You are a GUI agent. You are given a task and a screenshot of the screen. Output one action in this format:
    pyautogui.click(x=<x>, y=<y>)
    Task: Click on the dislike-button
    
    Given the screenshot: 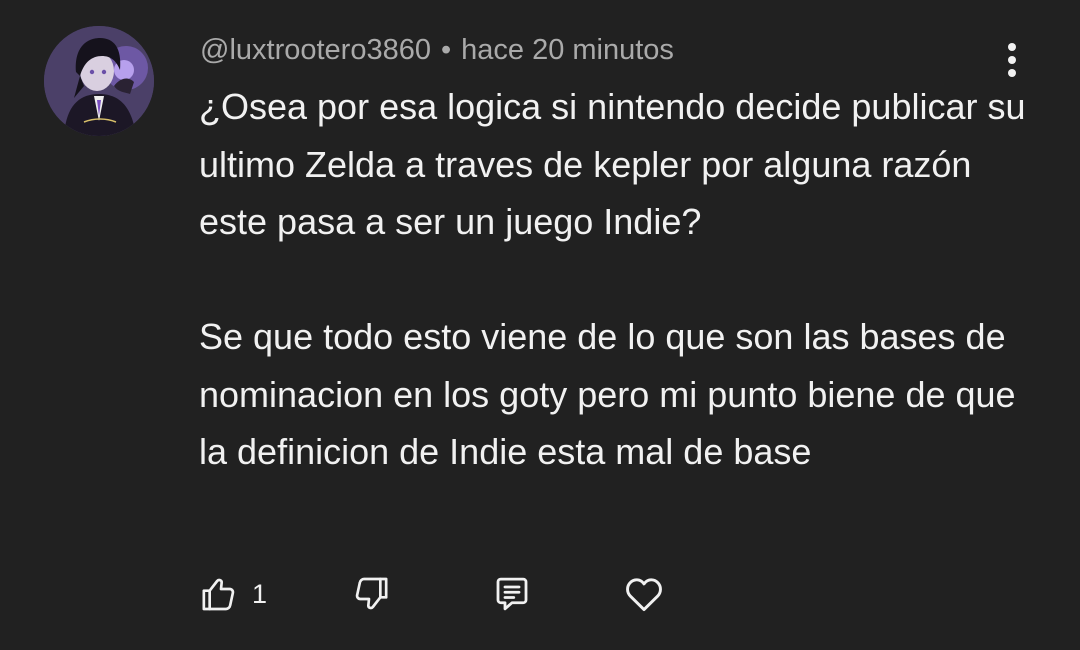 What is the action you would take?
    pyautogui.click(x=372, y=594)
    